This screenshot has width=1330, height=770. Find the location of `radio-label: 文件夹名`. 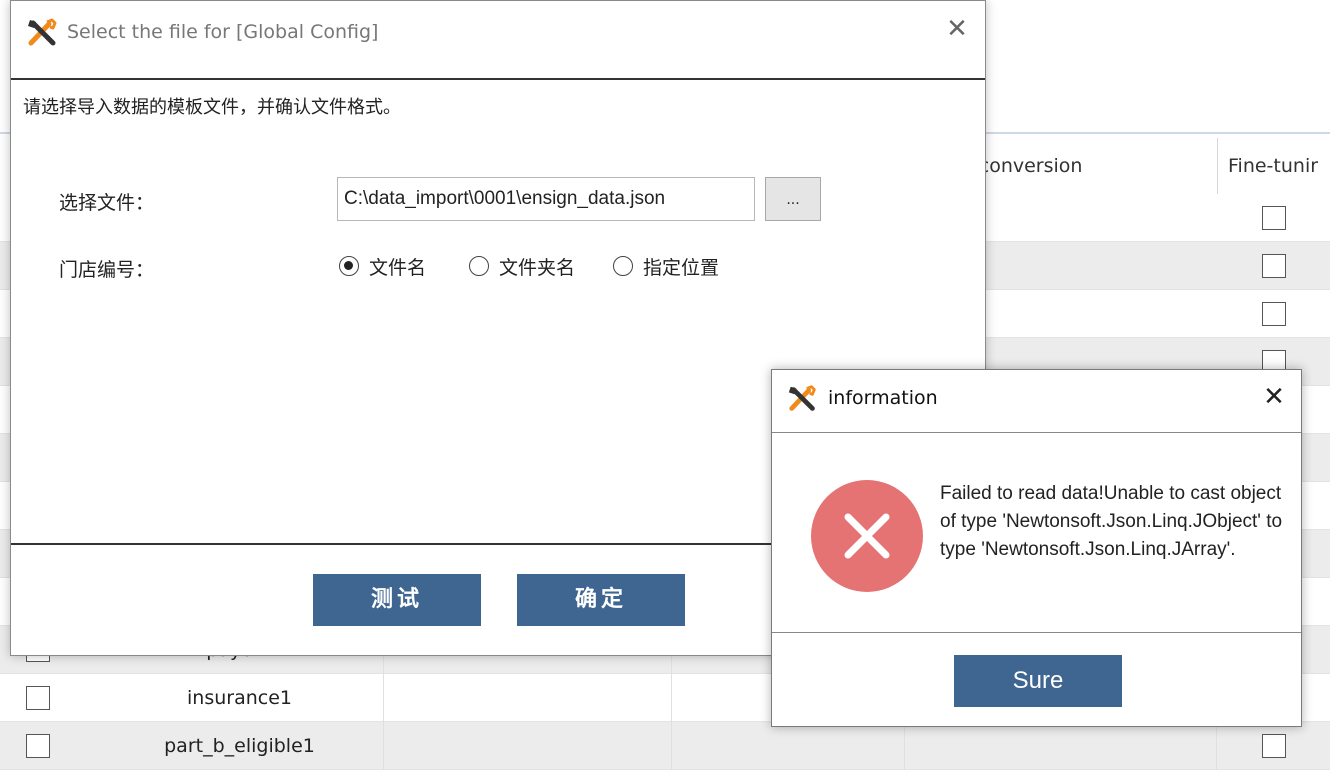

radio-label: 文件夹名 is located at coordinates (537, 268).